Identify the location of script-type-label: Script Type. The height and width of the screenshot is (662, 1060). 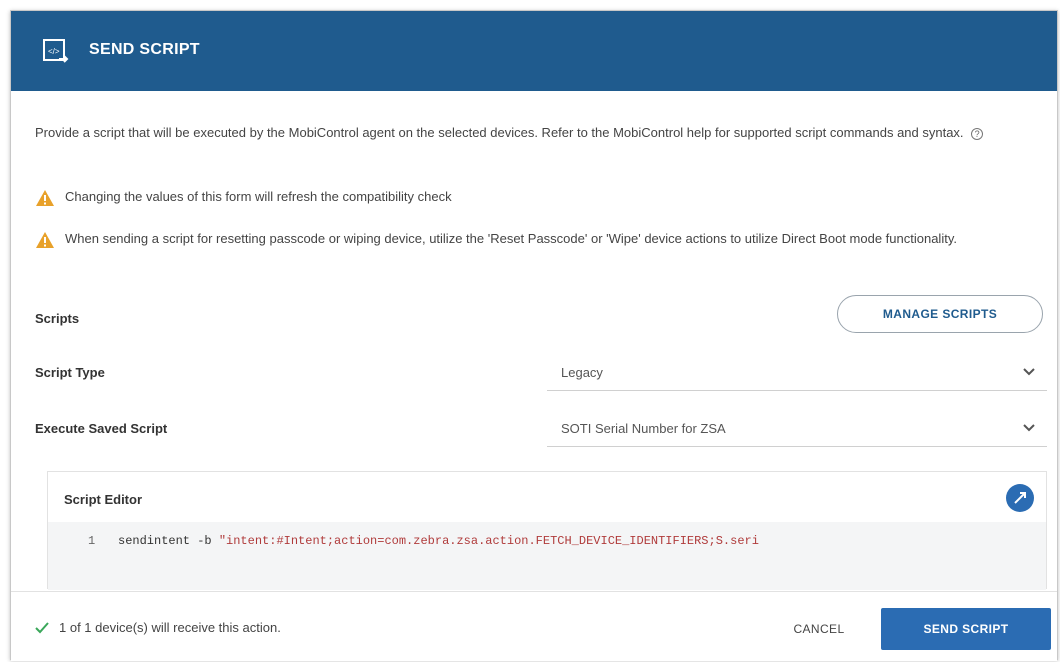
(70, 372).